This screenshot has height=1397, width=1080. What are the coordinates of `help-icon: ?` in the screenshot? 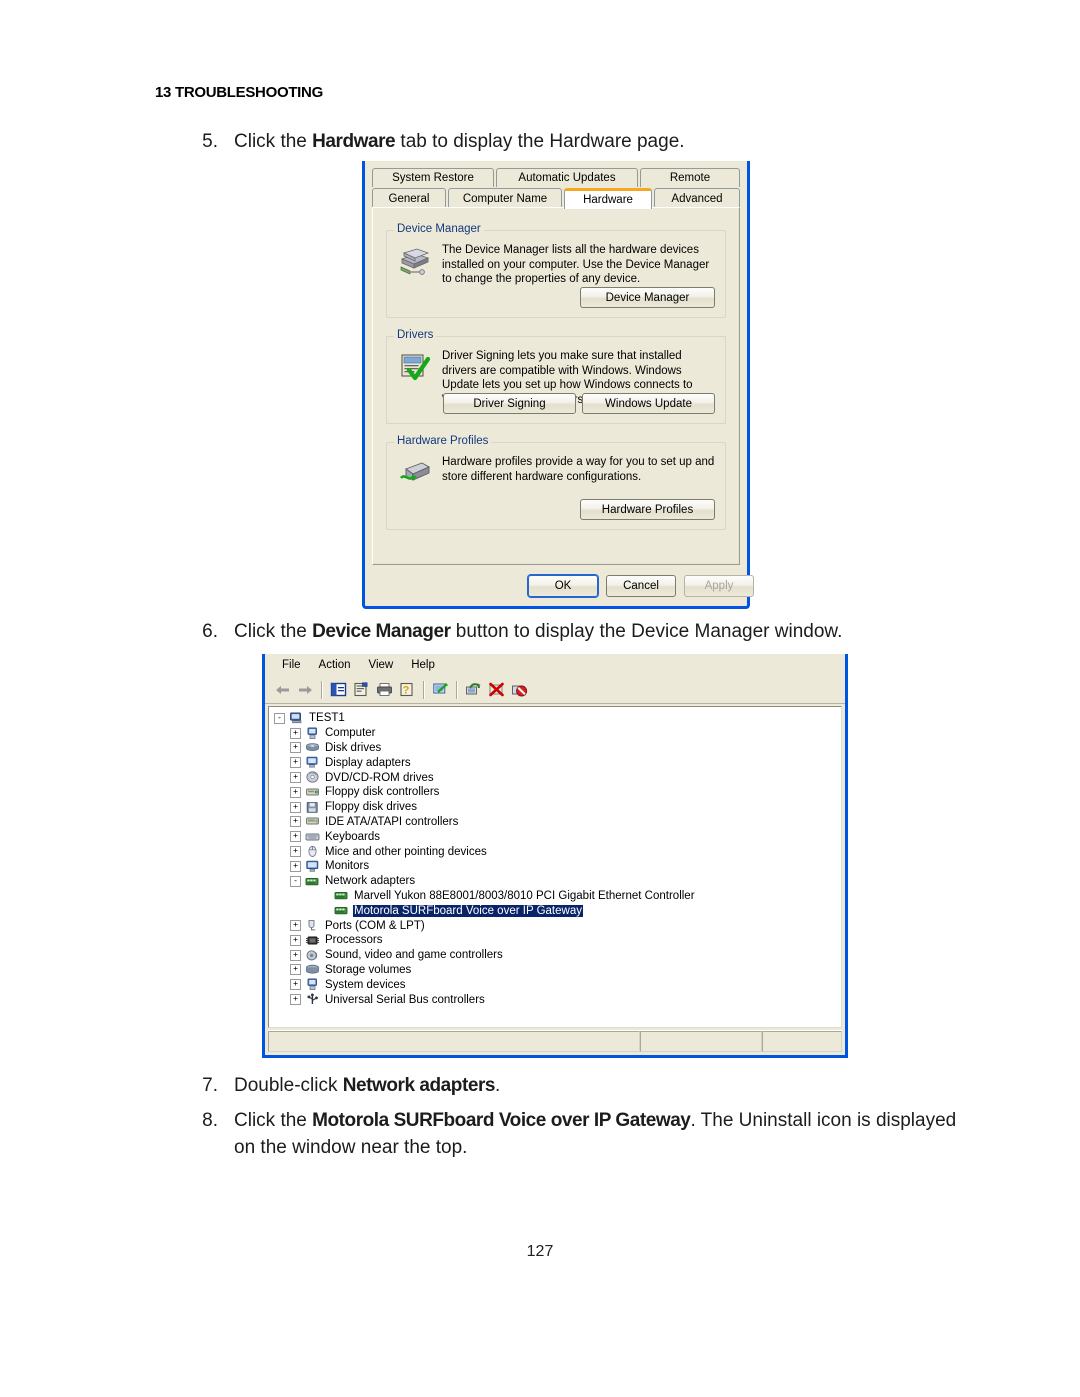 It's located at (407, 690).